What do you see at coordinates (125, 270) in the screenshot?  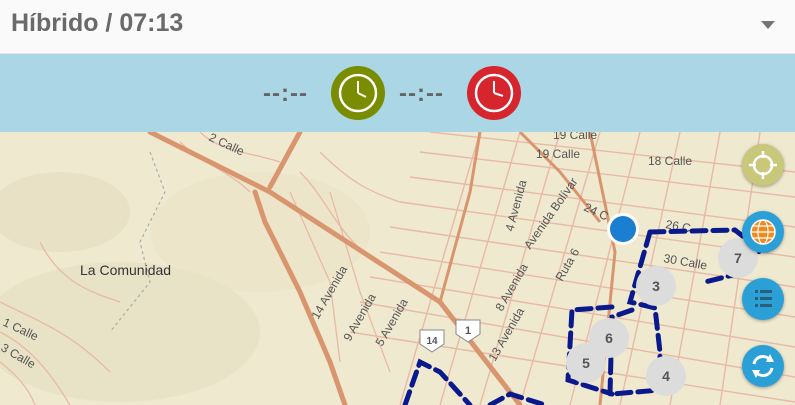 I see `area-label: La Comunidad` at bounding box center [125, 270].